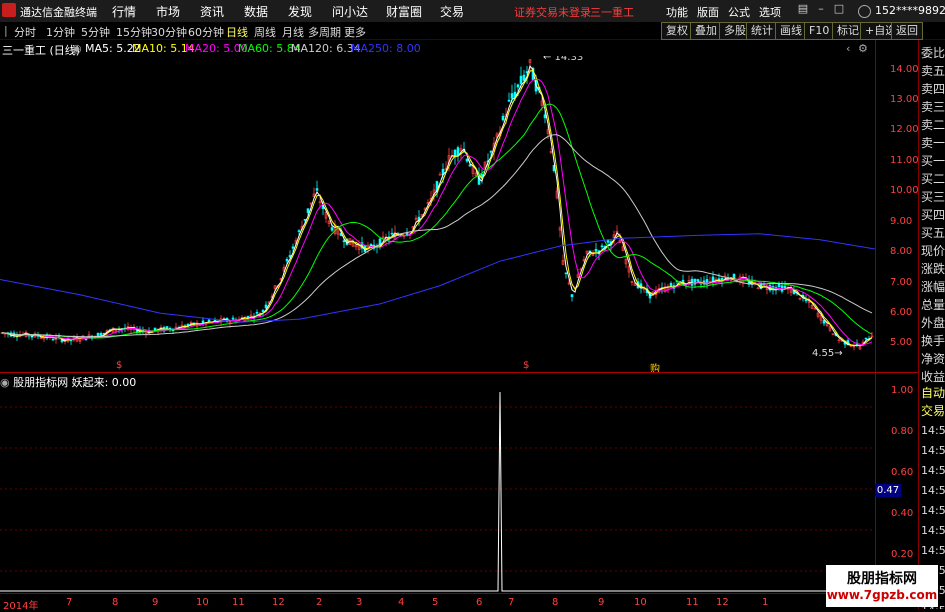 The image size is (945, 612). What do you see at coordinates (124, 11) in the screenshot?
I see `menu-hq: 行情` at bounding box center [124, 11].